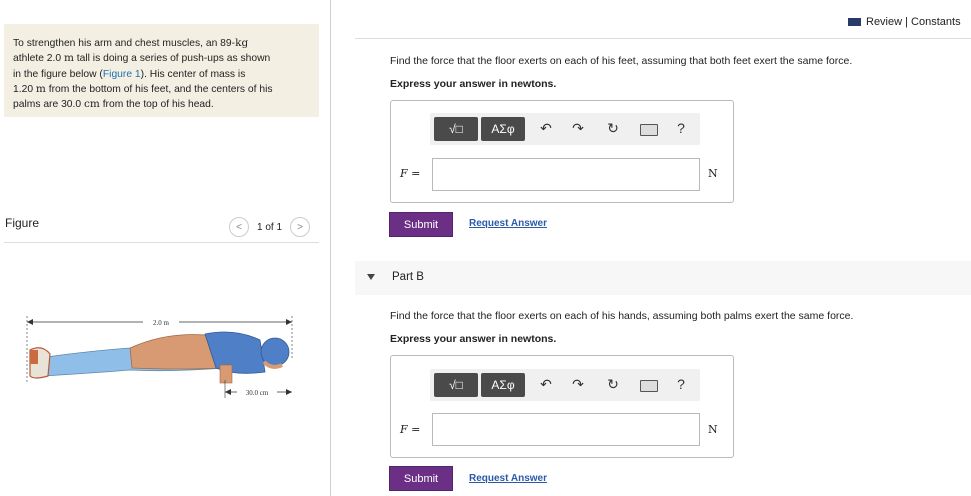 Image resolution: width=971 pixels, height=496 pixels. Describe the element at coordinates (410, 173) in the screenshot. I see `part-a-variable-label: F =` at that location.